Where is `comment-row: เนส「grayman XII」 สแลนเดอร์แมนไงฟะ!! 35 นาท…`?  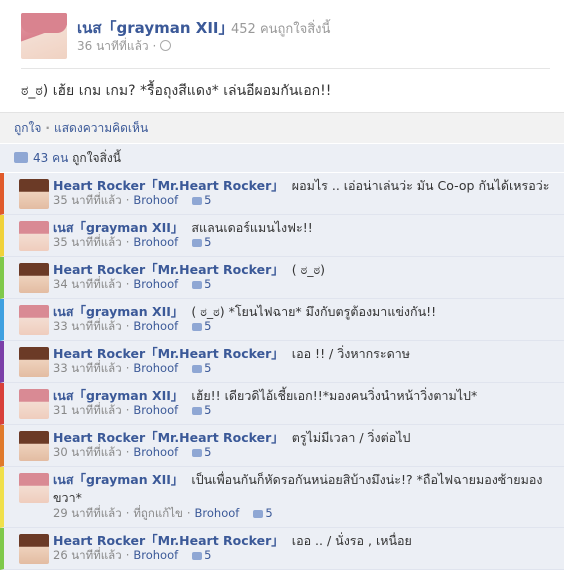 comment-row: เนส「grayman XII」 สแลนเดอร์แมนไงฟะ!! 35 นาท… is located at coordinates (282, 236).